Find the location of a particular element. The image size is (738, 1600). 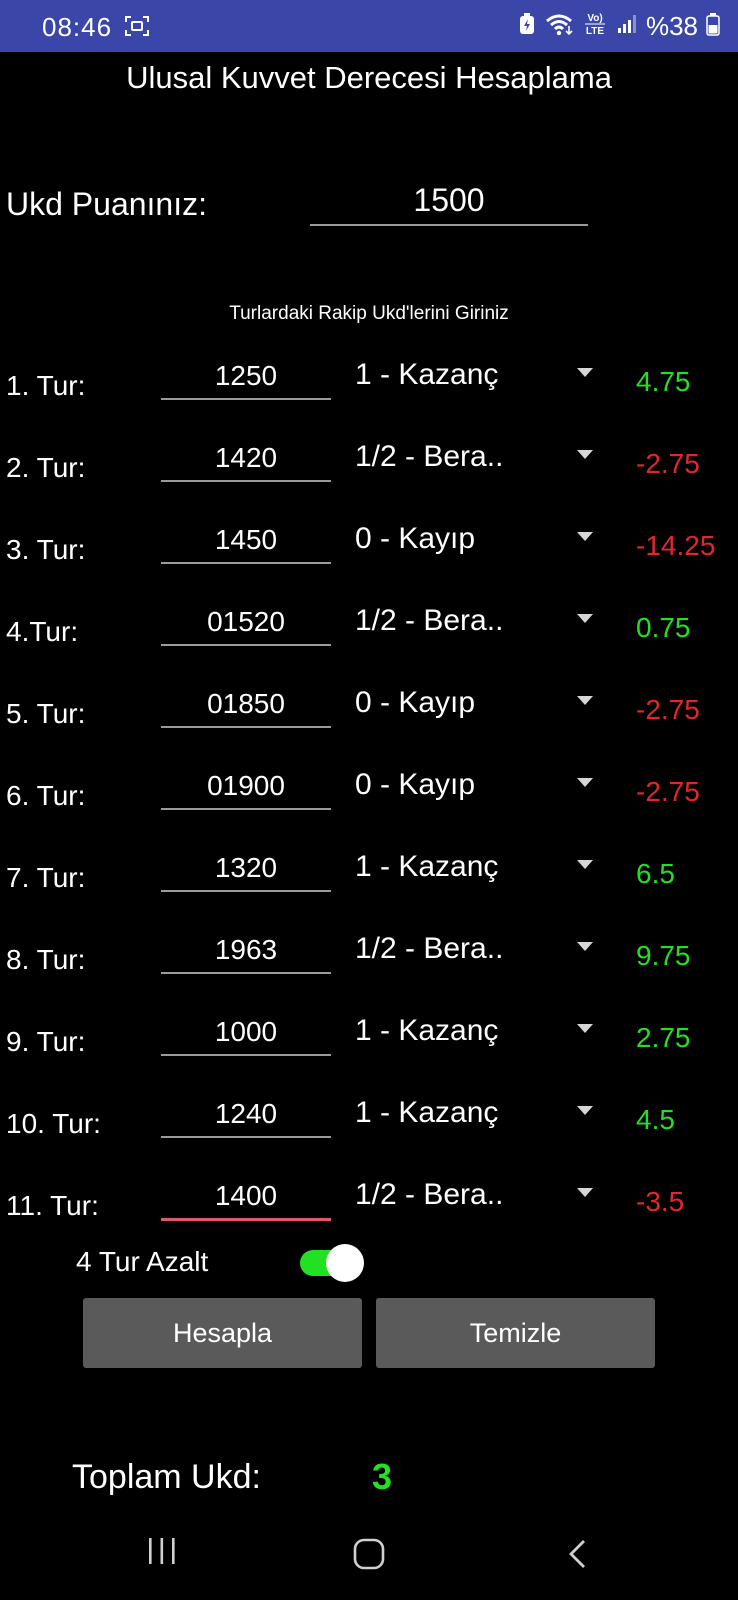

battery-percent: %38 is located at coordinates (671, 25).